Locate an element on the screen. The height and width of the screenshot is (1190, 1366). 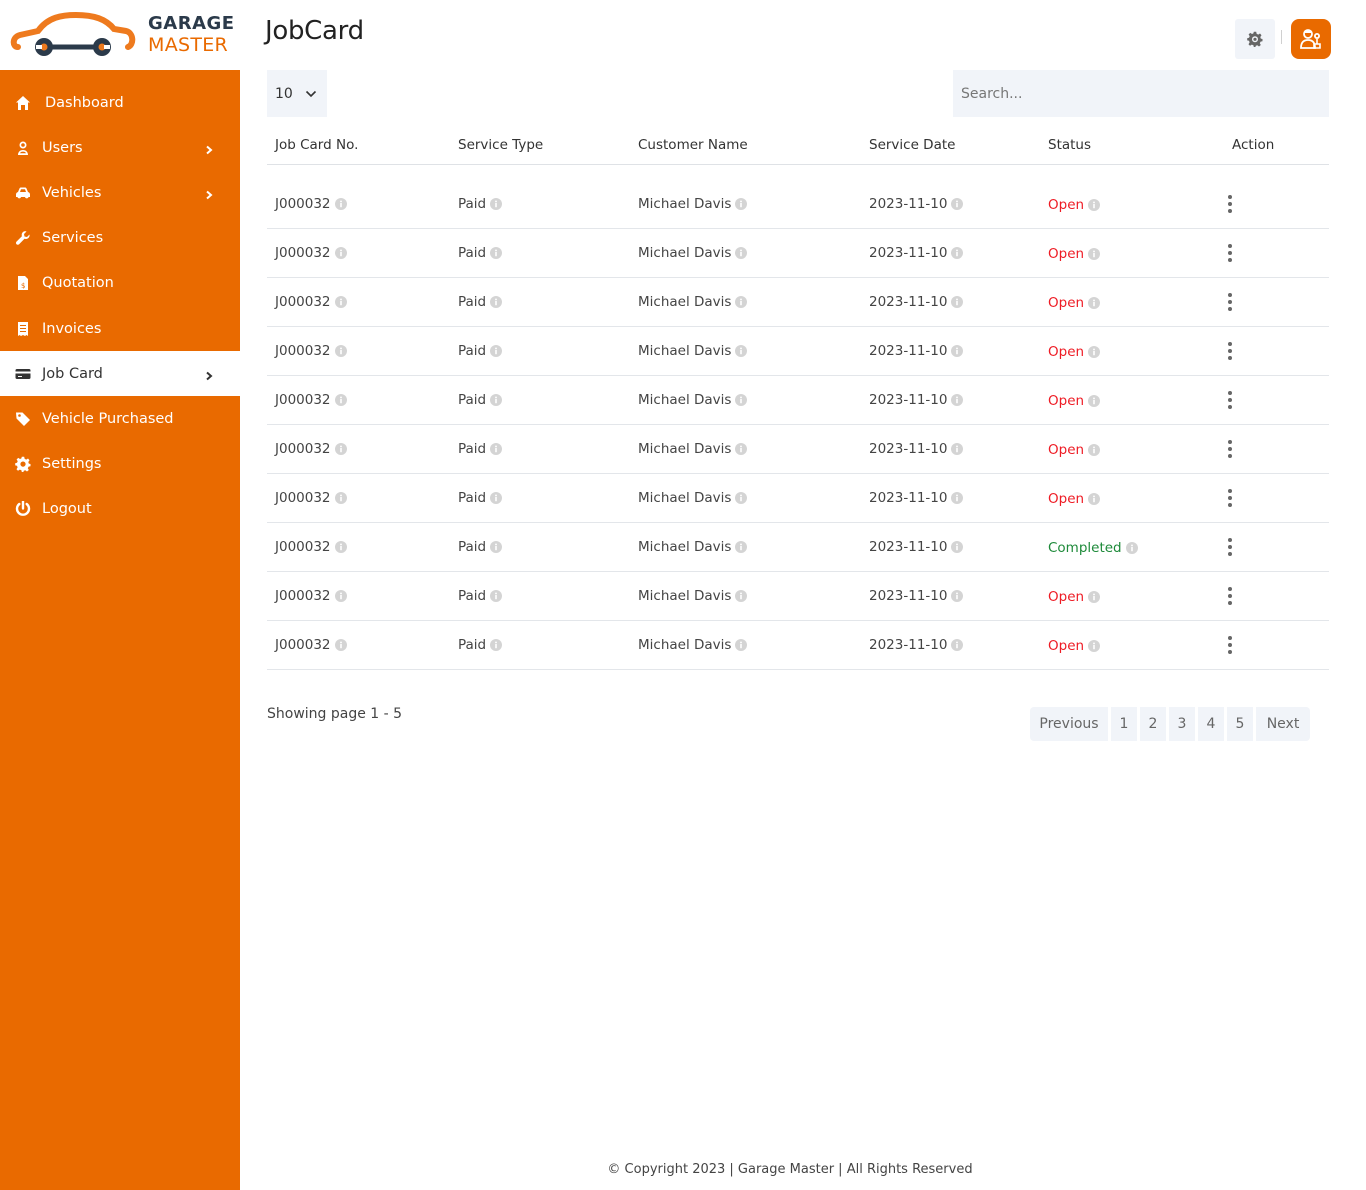
sidebar-item-logout: Logout is located at coordinates (120, 509).